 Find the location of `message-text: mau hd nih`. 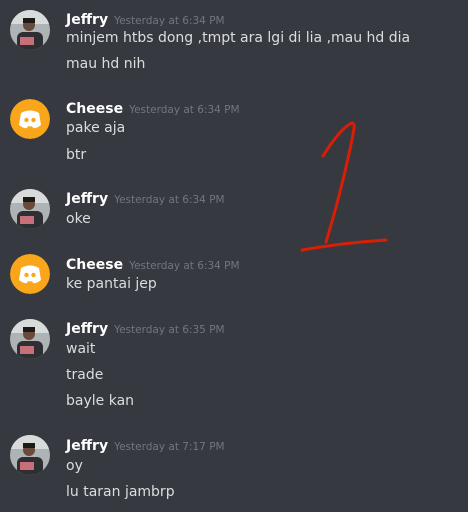

message-text: mau hd nih is located at coordinates (106, 64).